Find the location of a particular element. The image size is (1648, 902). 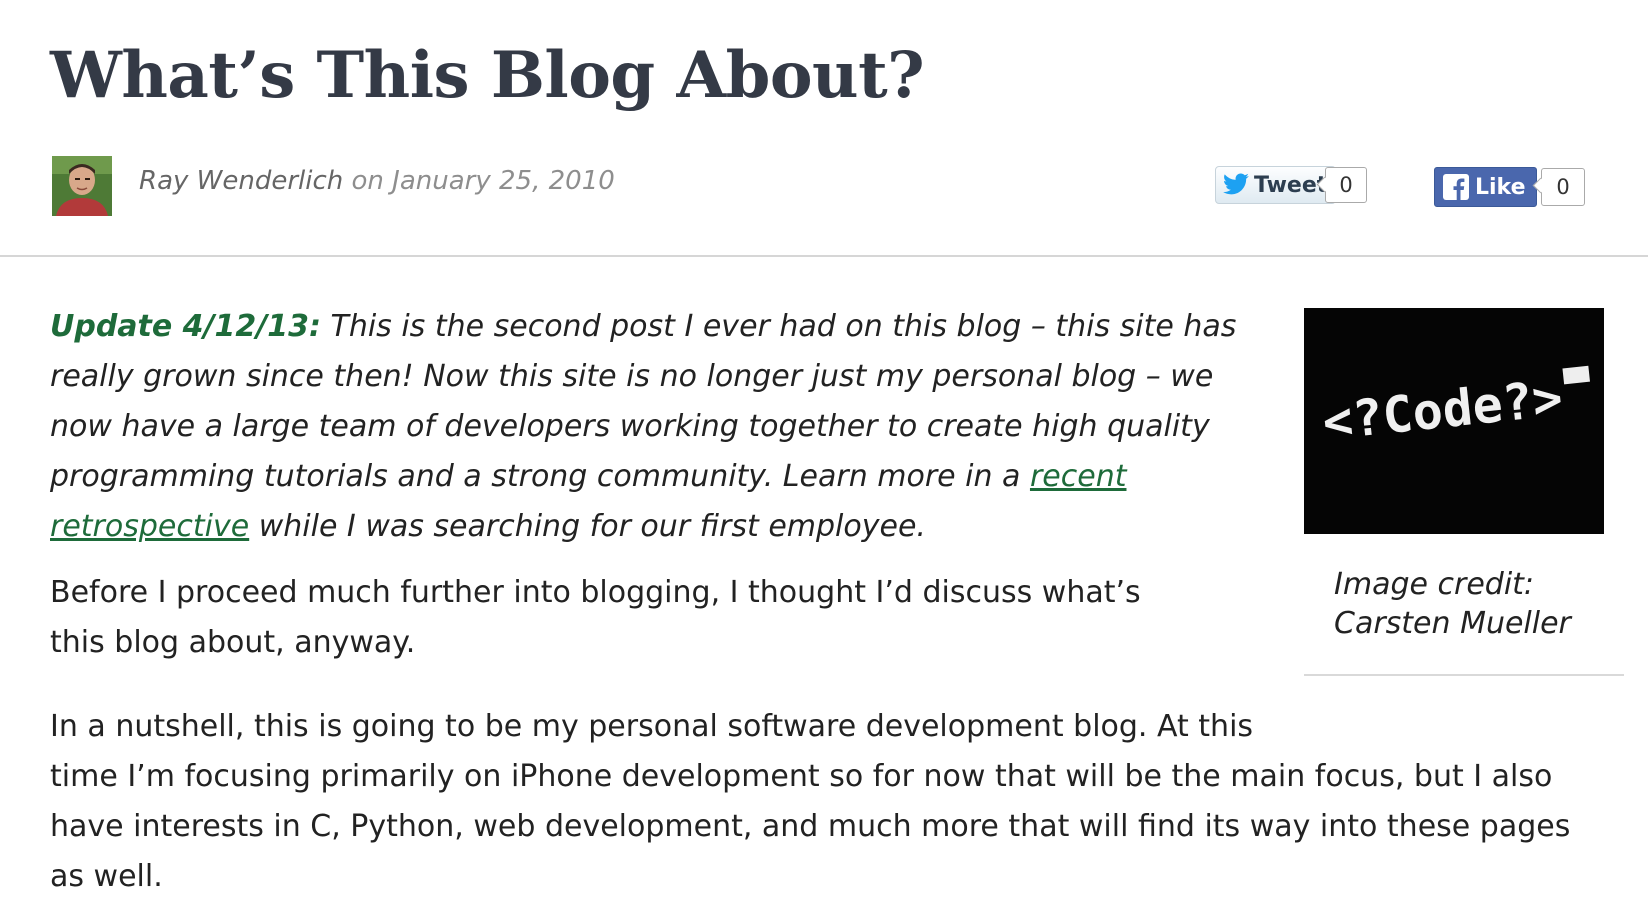

date-prefix: on is located at coordinates (368, 181).